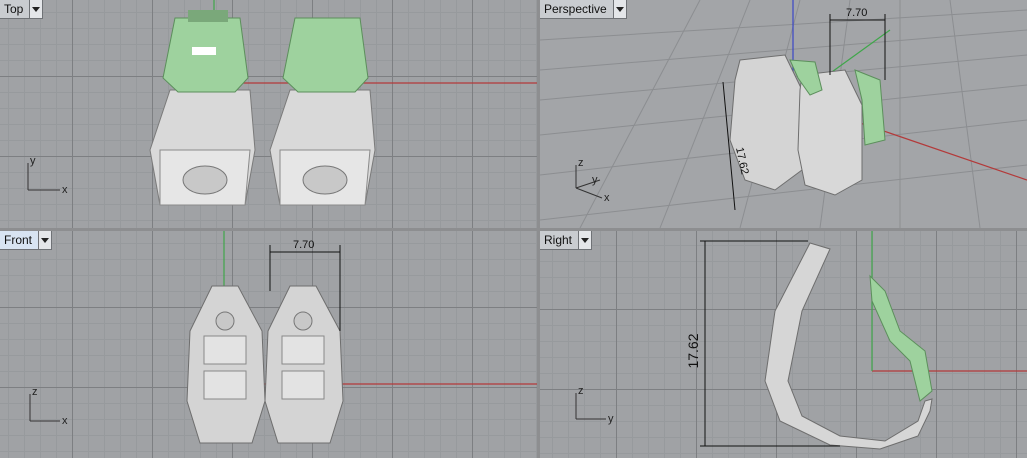  Describe the element at coordinates (322, 111) in the screenshot. I see `model-right-top` at that location.